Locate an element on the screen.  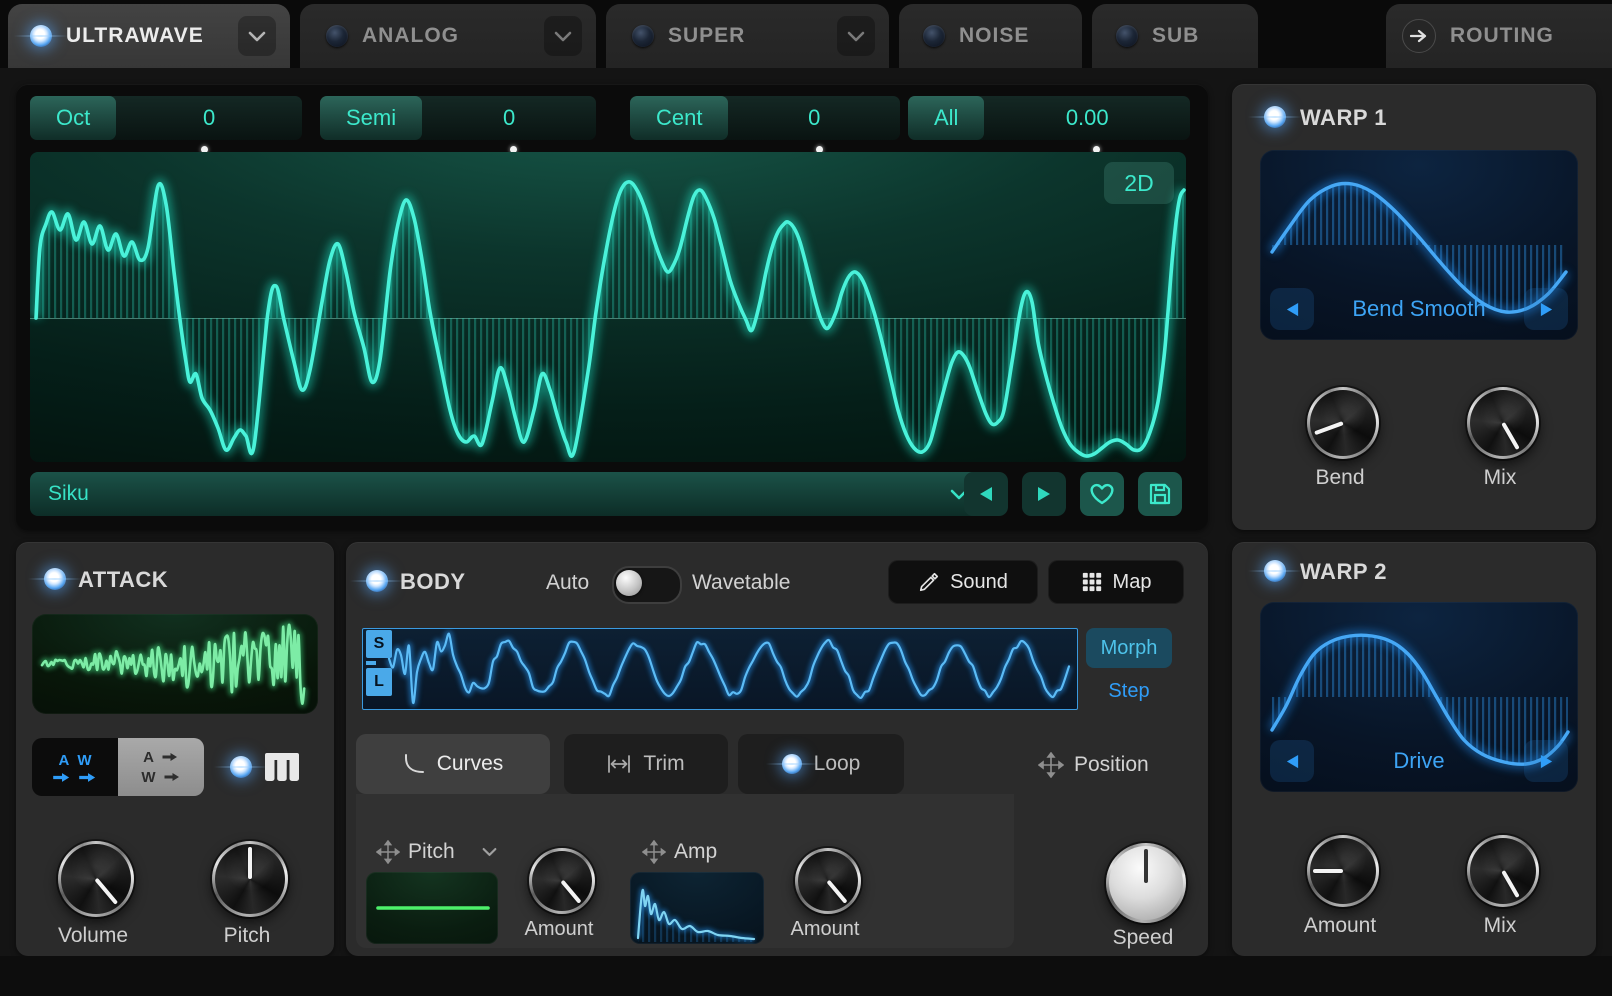
tab-sub: SUB is located at coordinates (1175, 36).